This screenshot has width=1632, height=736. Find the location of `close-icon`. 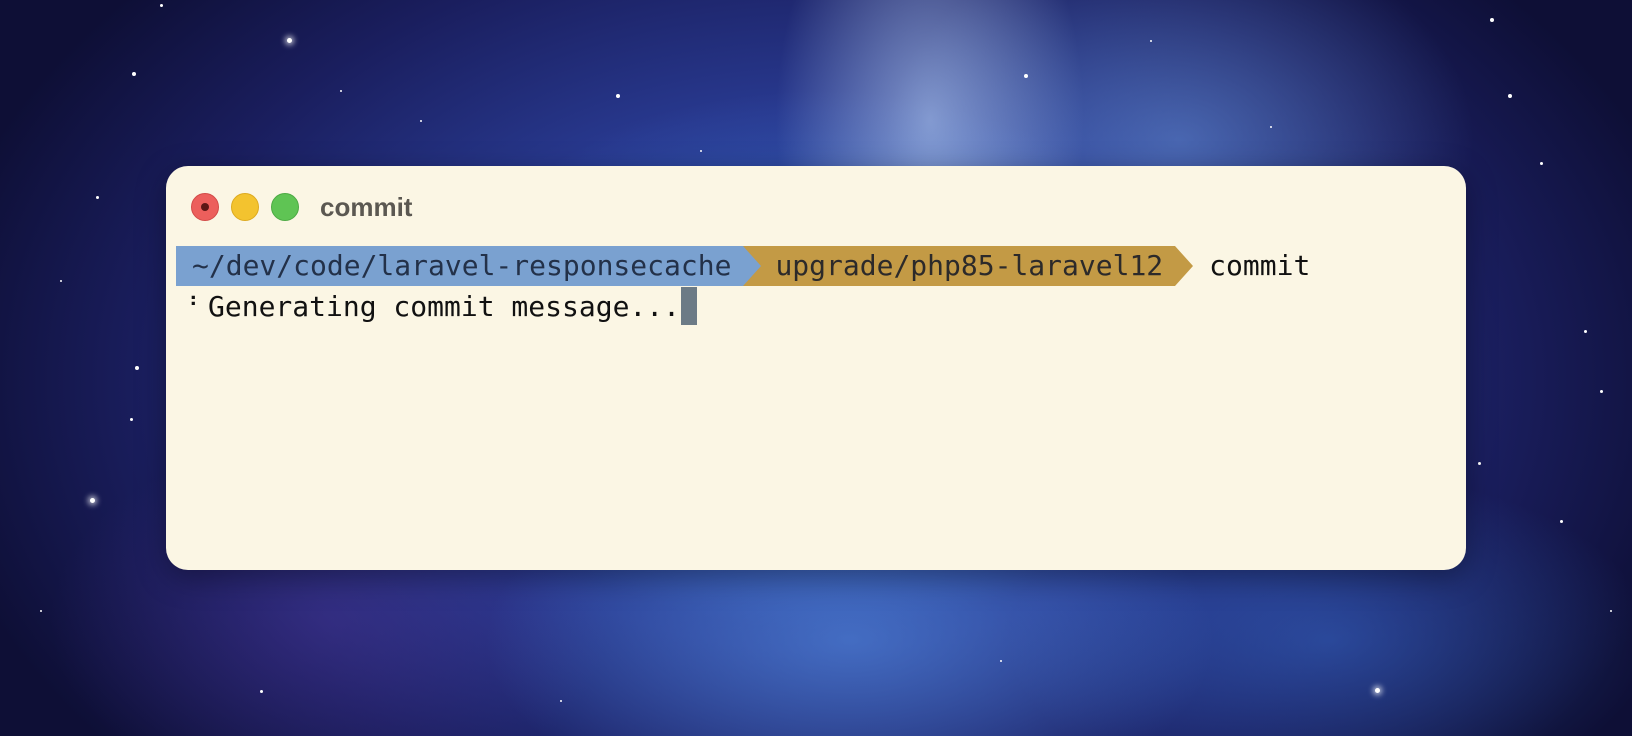

close-icon is located at coordinates (205, 207).